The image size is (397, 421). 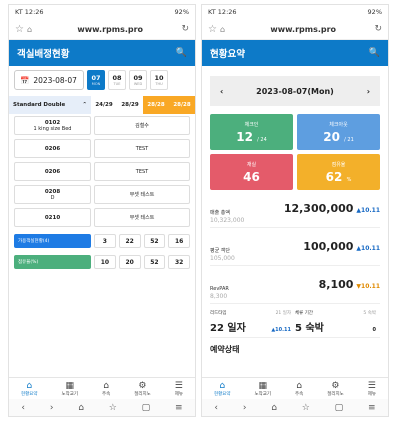 What do you see at coordinates (244, 136) in the screenshot?
I see `tile-value: 12` at bounding box center [244, 136].